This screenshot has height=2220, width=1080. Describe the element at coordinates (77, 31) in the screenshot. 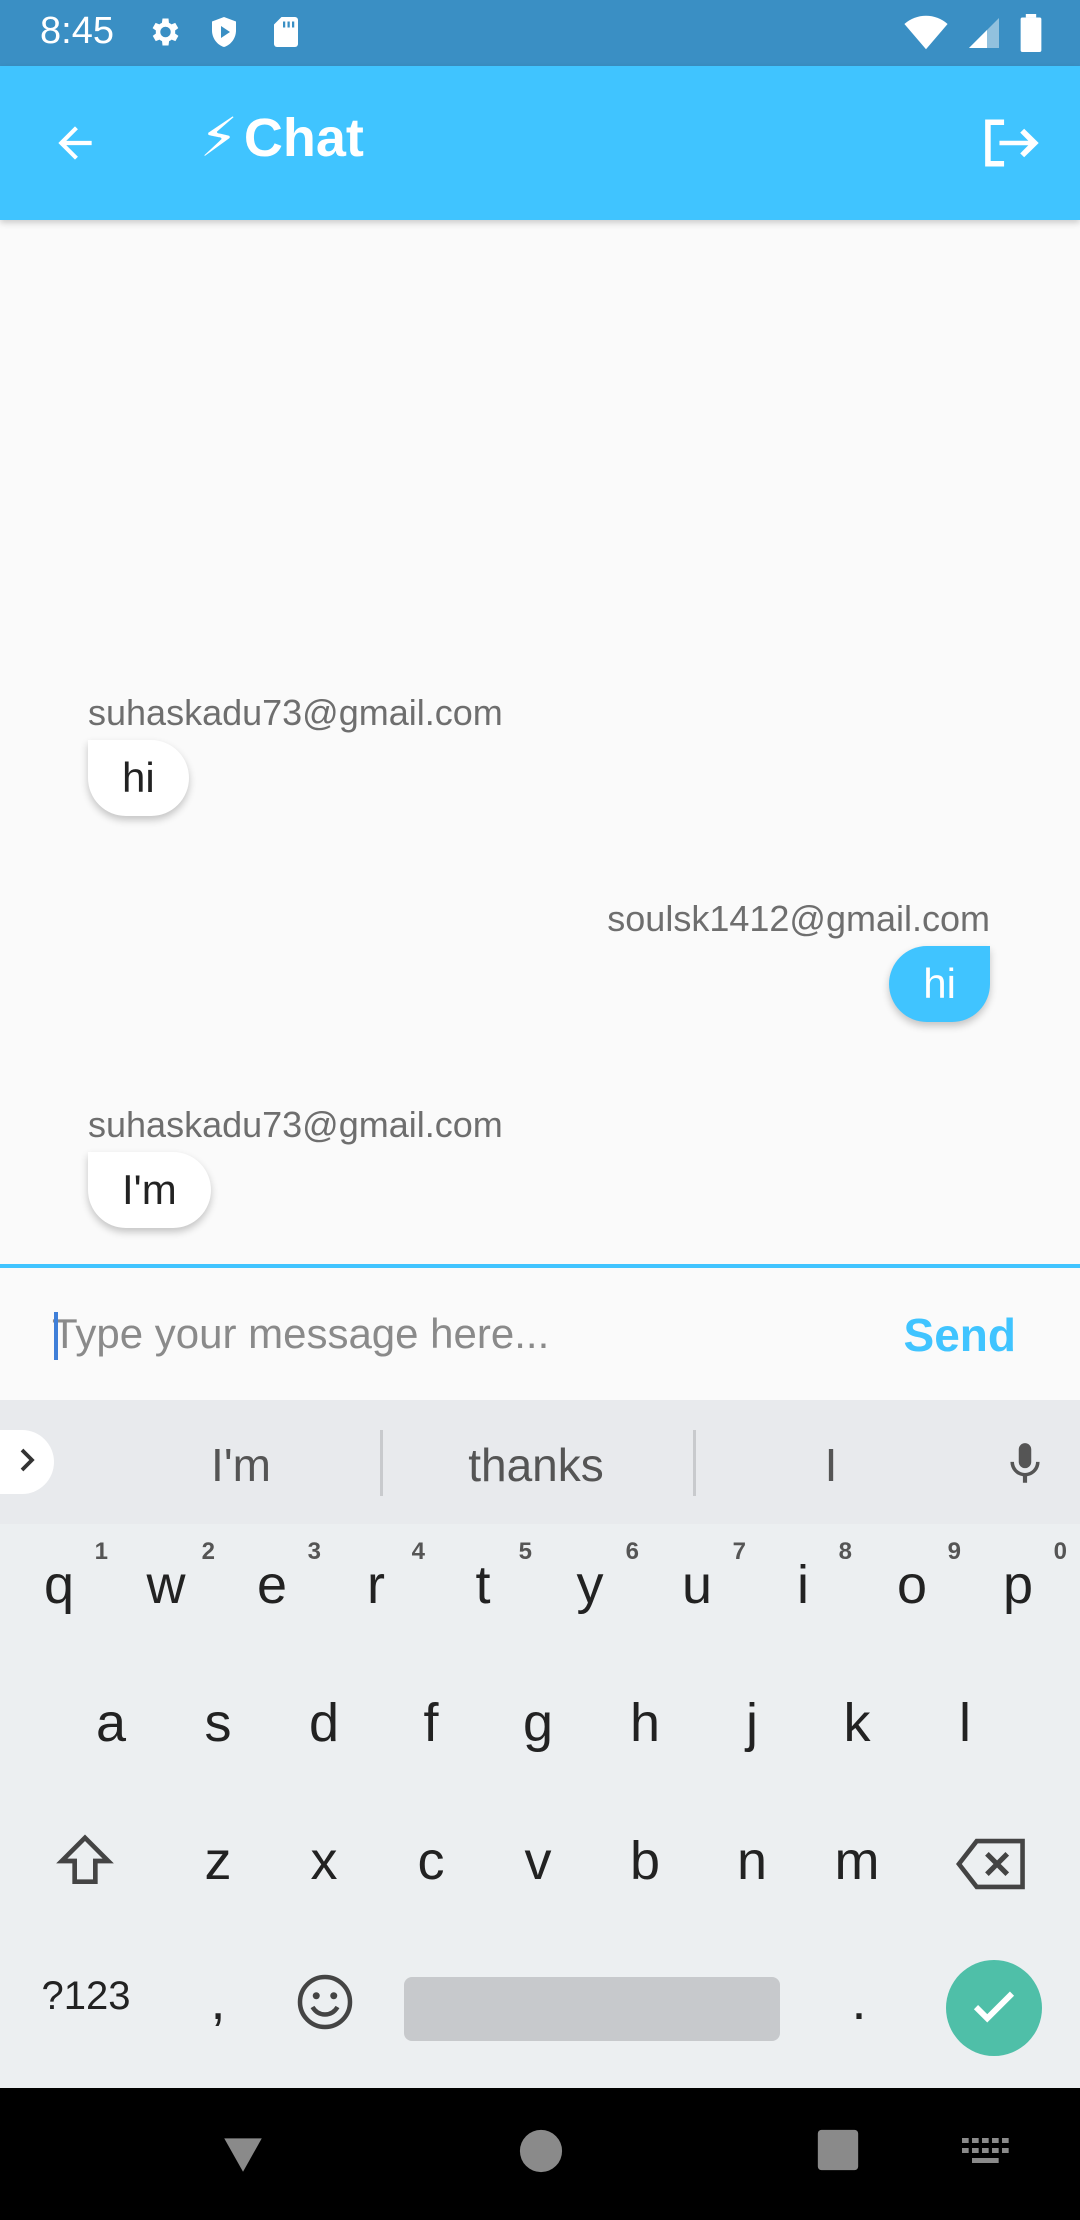

I see `status-time: 8:45` at that location.